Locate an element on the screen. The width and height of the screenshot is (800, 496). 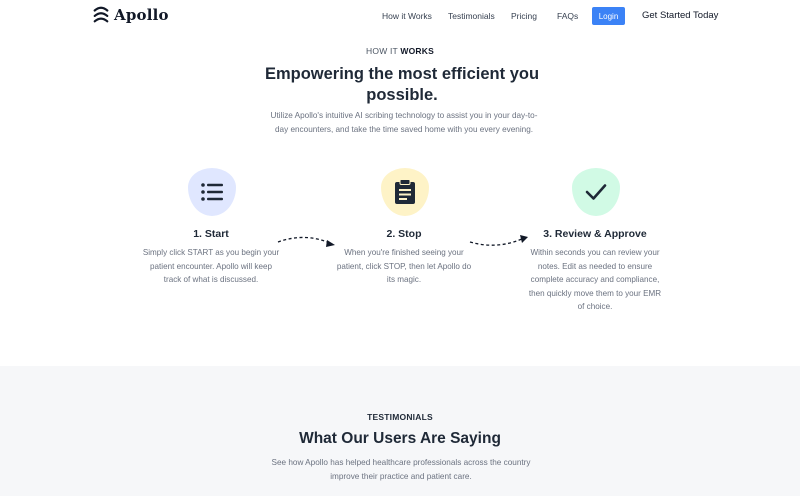
check-icon is located at coordinates (596, 192).